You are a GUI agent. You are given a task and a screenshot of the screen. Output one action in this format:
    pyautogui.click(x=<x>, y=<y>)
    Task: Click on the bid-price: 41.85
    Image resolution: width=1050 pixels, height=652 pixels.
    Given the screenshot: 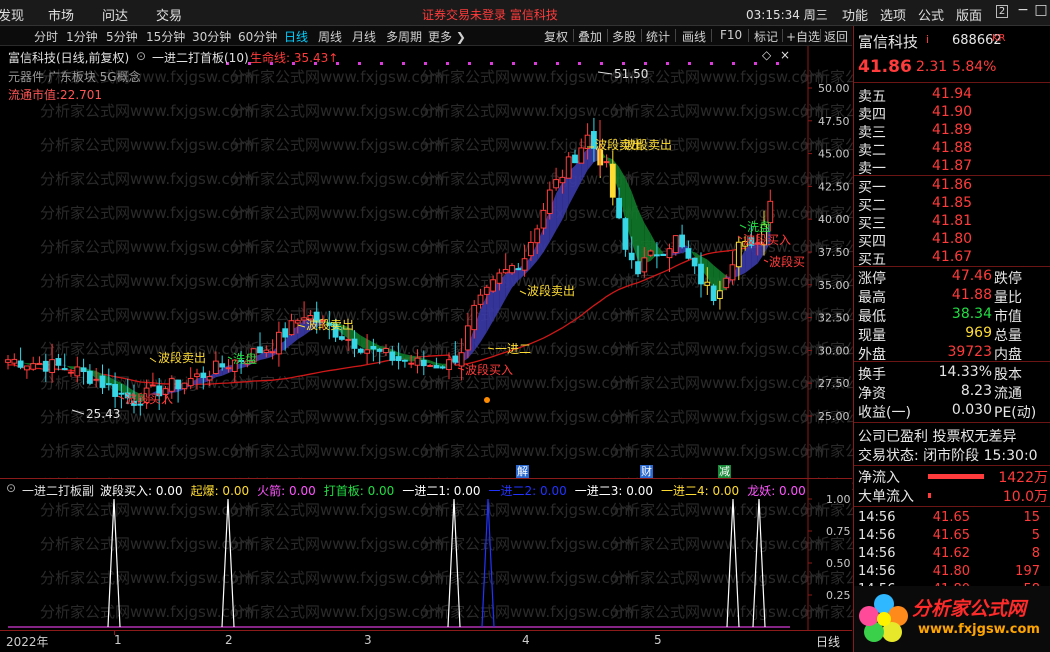 What is the action you would take?
    pyautogui.click(x=952, y=203)
    